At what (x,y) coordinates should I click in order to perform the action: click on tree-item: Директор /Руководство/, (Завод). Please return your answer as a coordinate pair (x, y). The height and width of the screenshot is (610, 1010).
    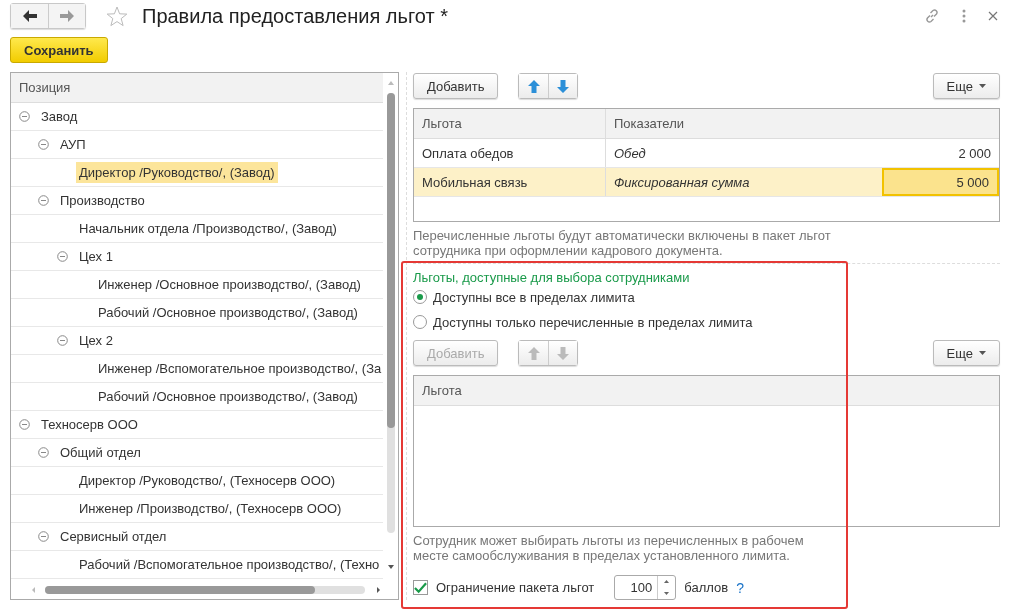
    Looking at the image, I should click on (177, 172).